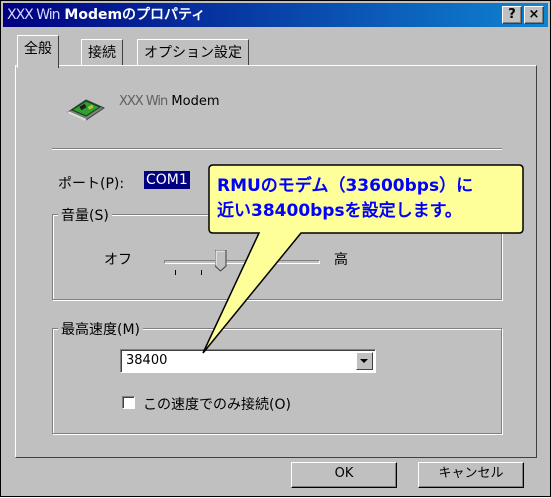 The height and width of the screenshot is (498, 551). I want to click on port-value: COM1, so click(167, 180).